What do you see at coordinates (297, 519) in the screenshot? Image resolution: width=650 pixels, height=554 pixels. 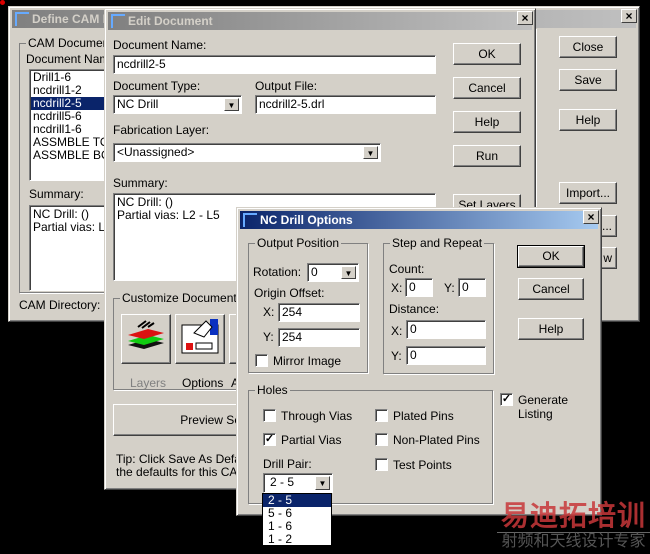 I see `drill-pair-dropdown-list: 2 - 5 5 - 6 1 - 6 1 - 2` at bounding box center [297, 519].